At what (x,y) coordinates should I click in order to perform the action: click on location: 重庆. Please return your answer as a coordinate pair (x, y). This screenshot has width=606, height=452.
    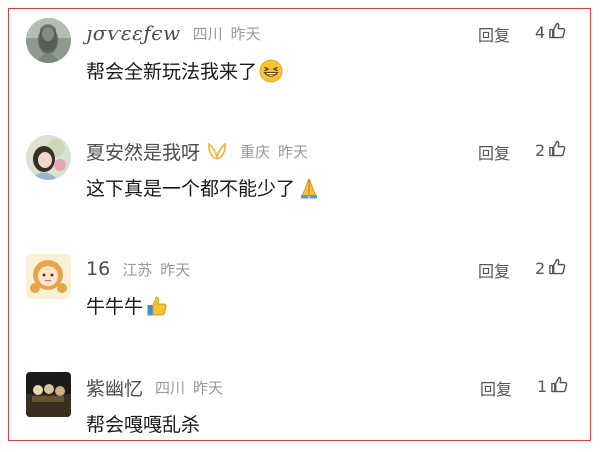
    Looking at the image, I should click on (255, 151).